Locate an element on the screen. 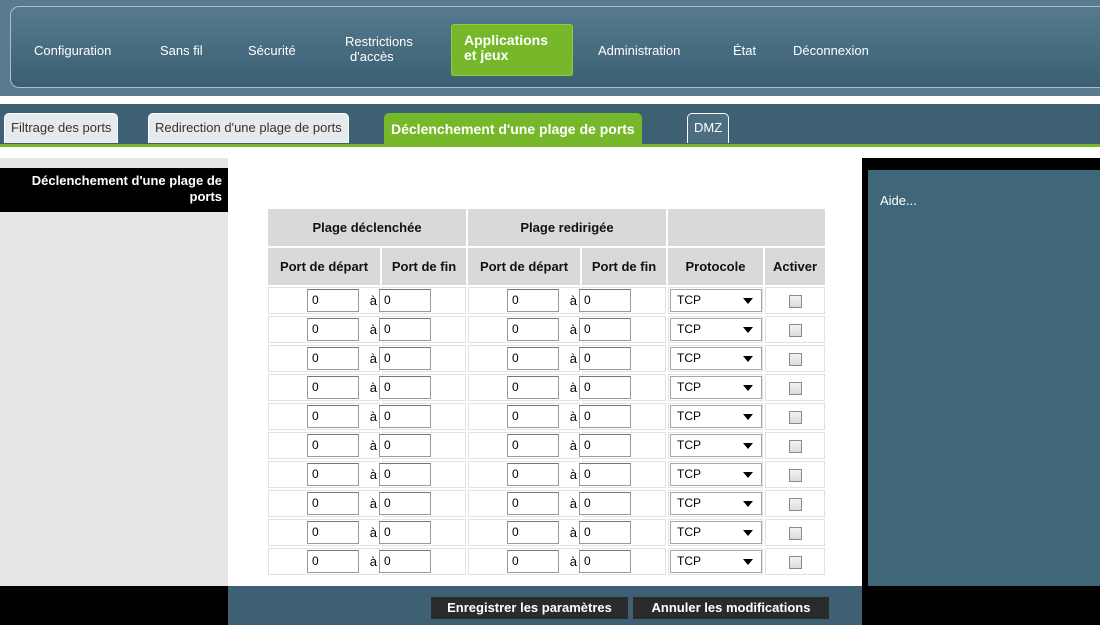 This screenshot has width=1100, height=625. nav-item-deconnexion: Déconnexion is located at coordinates (831, 50).